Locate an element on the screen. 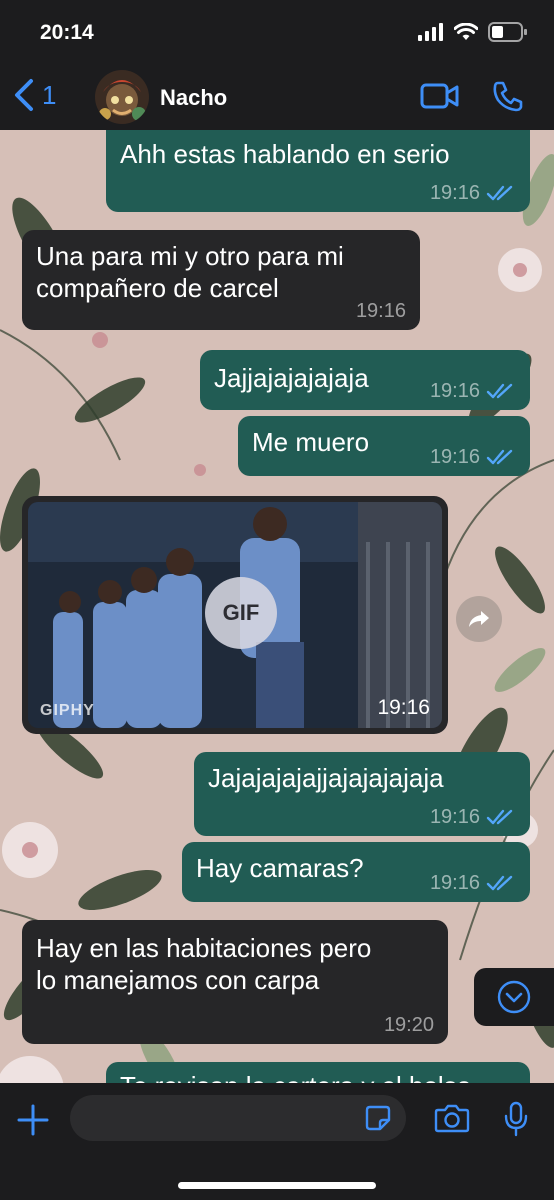  chevron-down-icon is located at coordinates (514, 997).